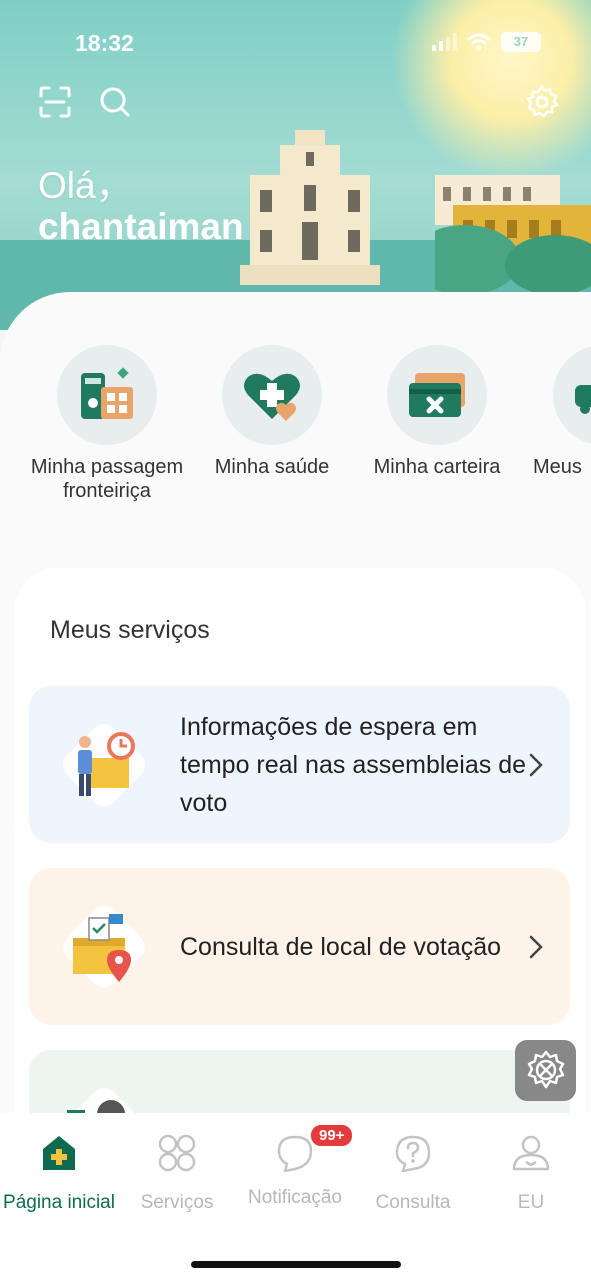  Describe the element at coordinates (104, 43) in the screenshot. I see `status-time: 18:32` at that location.